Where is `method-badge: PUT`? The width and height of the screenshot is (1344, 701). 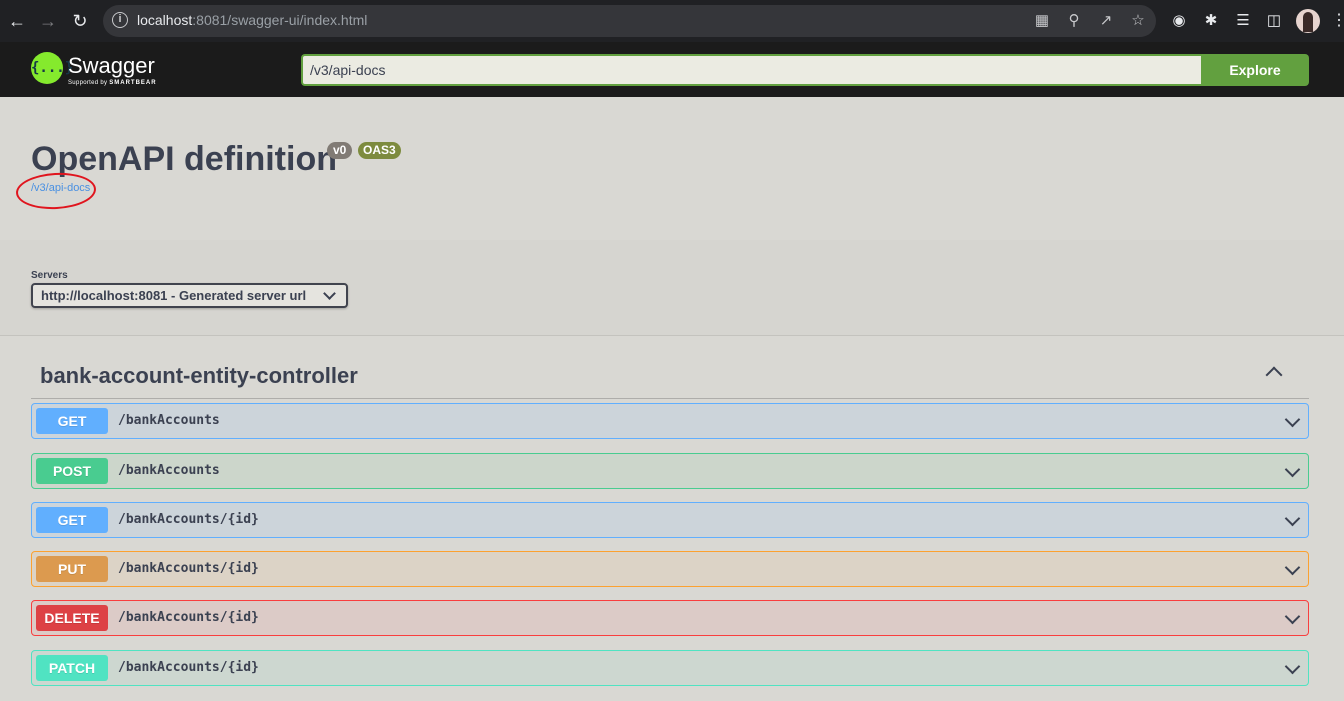 method-badge: PUT is located at coordinates (72, 569).